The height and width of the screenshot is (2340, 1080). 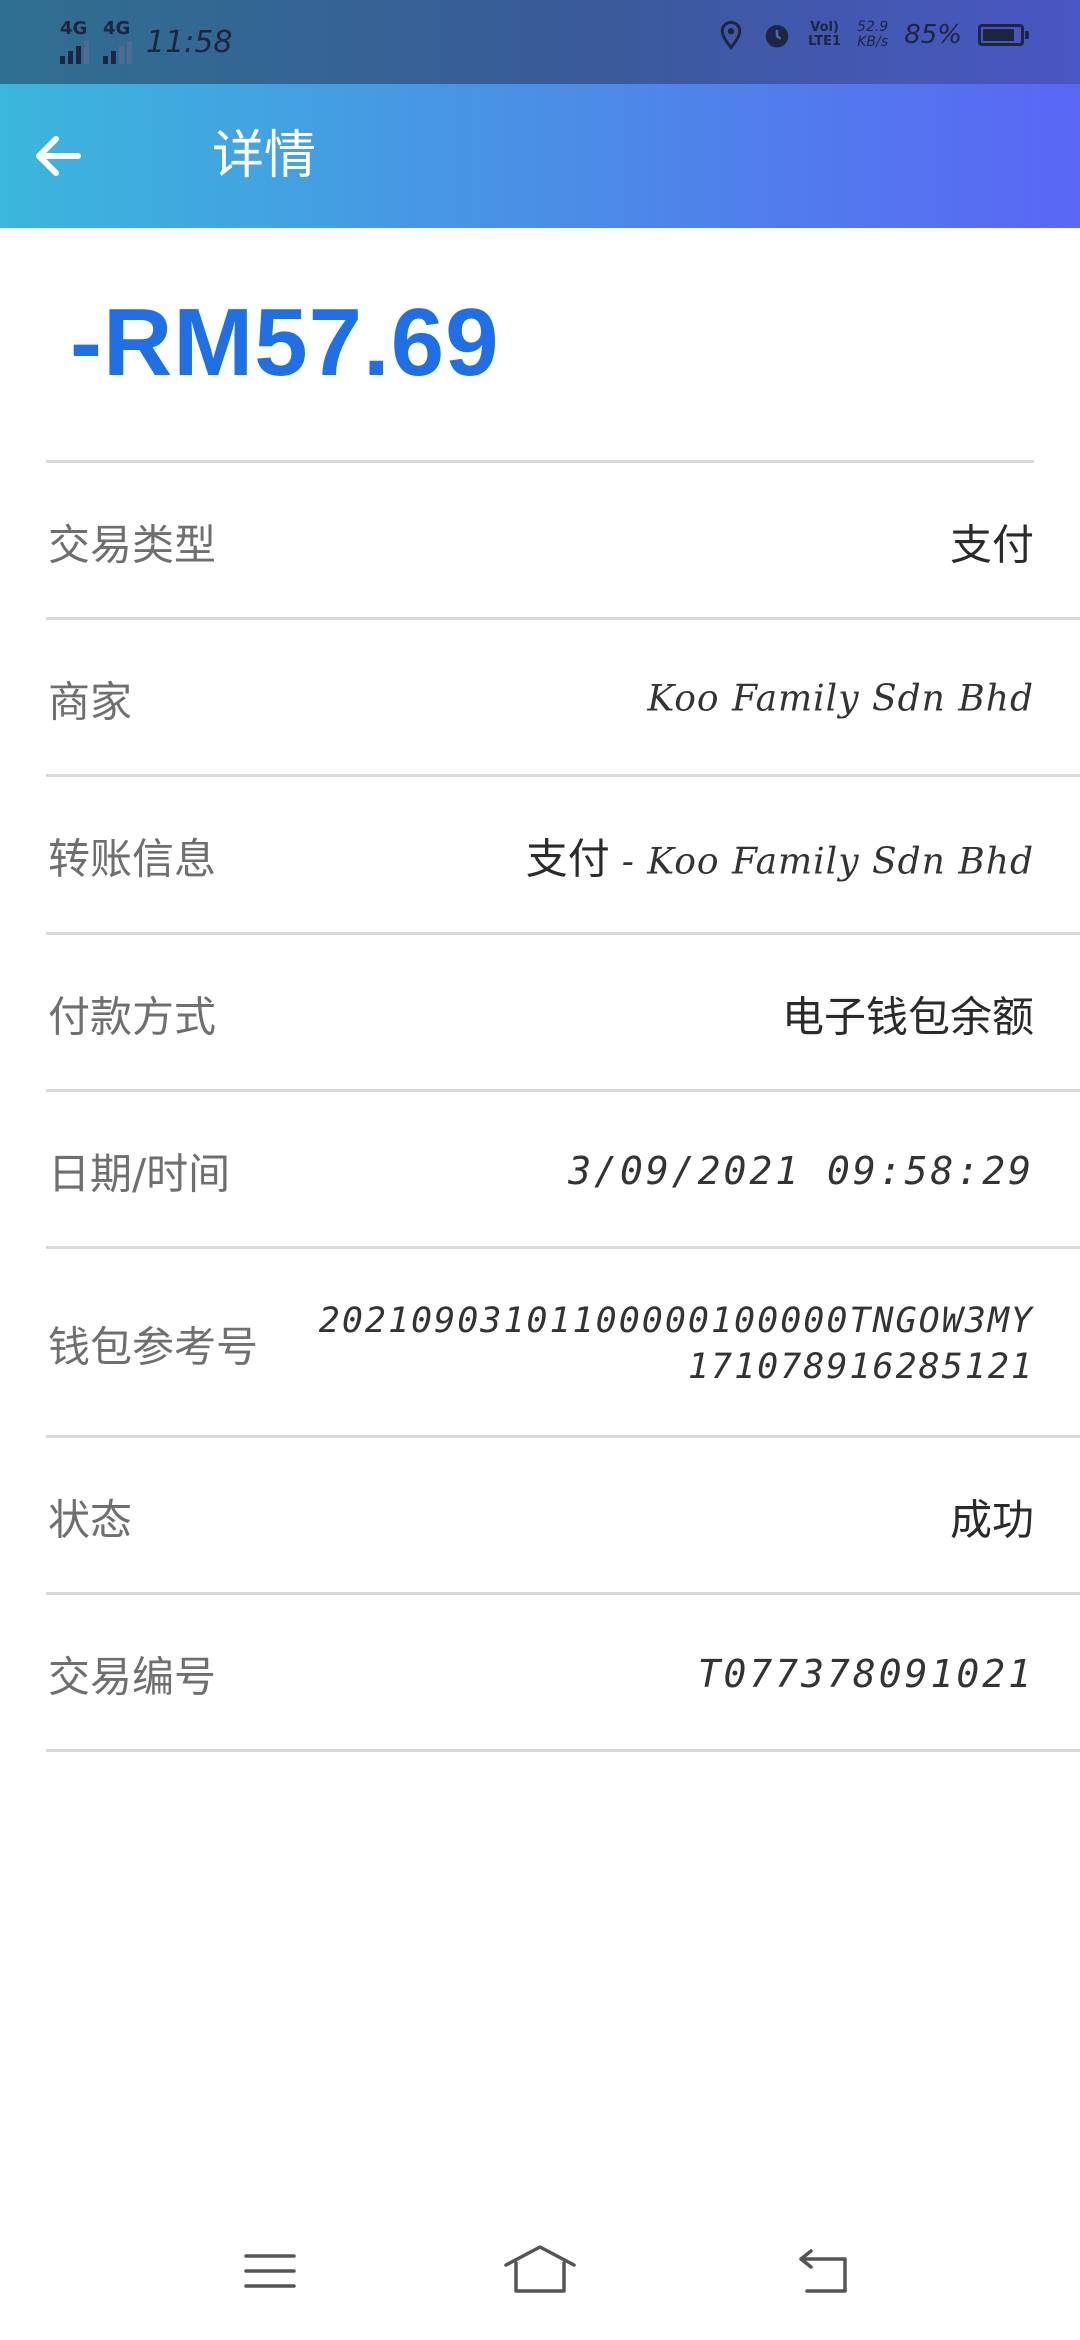 What do you see at coordinates (873, 42) in the screenshot?
I see `speed-unit: KB/s` at bounding box center [873, 42].